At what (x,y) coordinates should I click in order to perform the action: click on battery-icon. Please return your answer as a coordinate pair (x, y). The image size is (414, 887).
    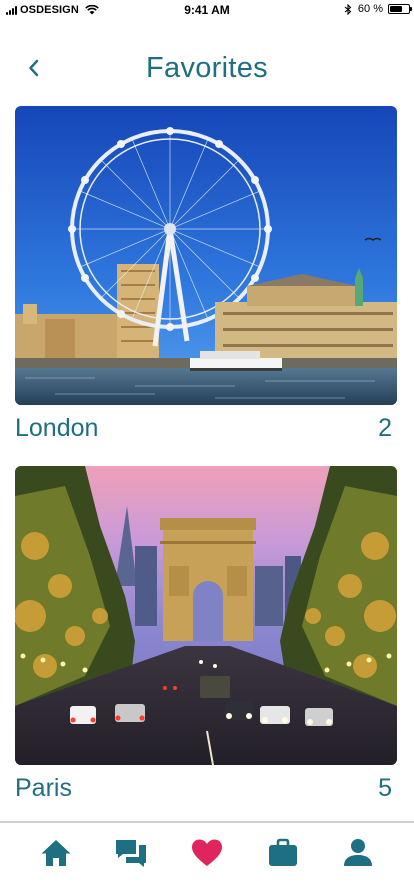
    Looking at the image, I should click on (400, 9).